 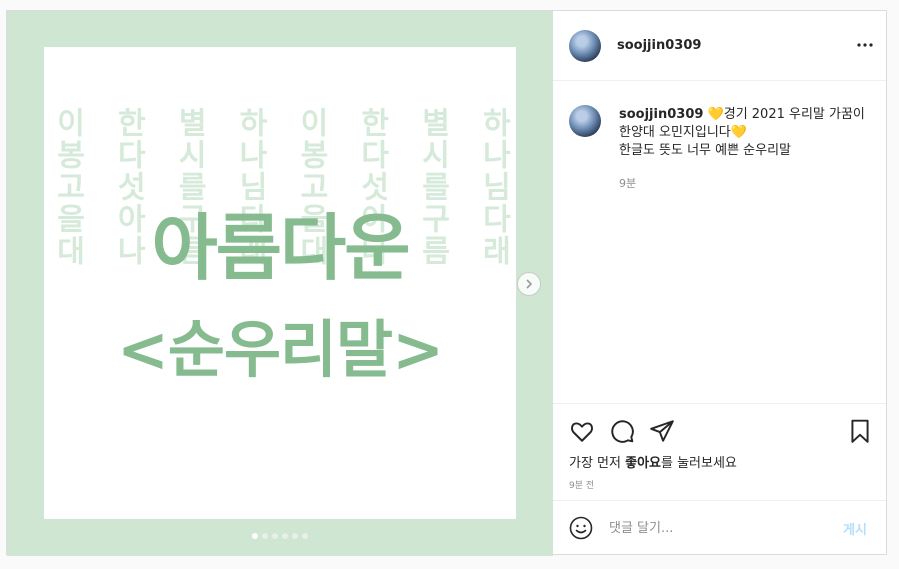 I want to click on comment-bar: 게시, so click(x=719, y=527).